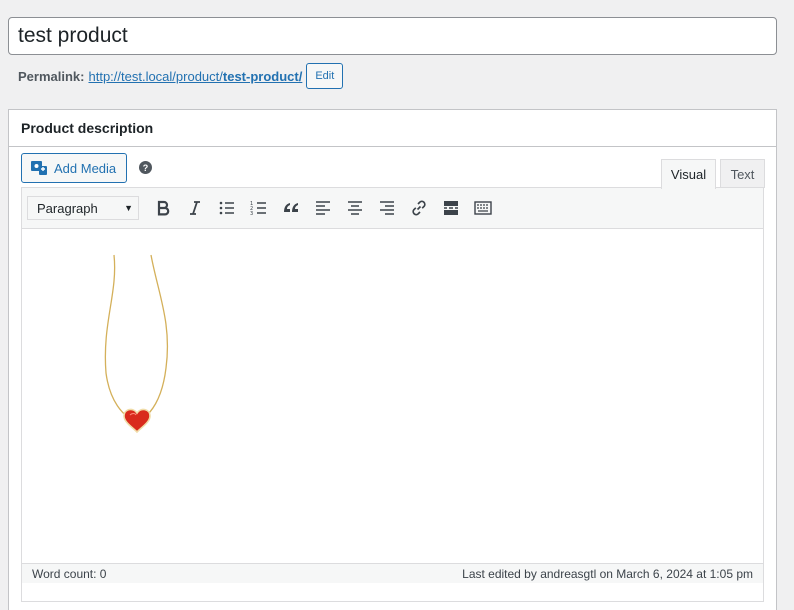 The width and height of the screenshot is (794, 610). I want to click on svg-text: 3, so click(251, 214).